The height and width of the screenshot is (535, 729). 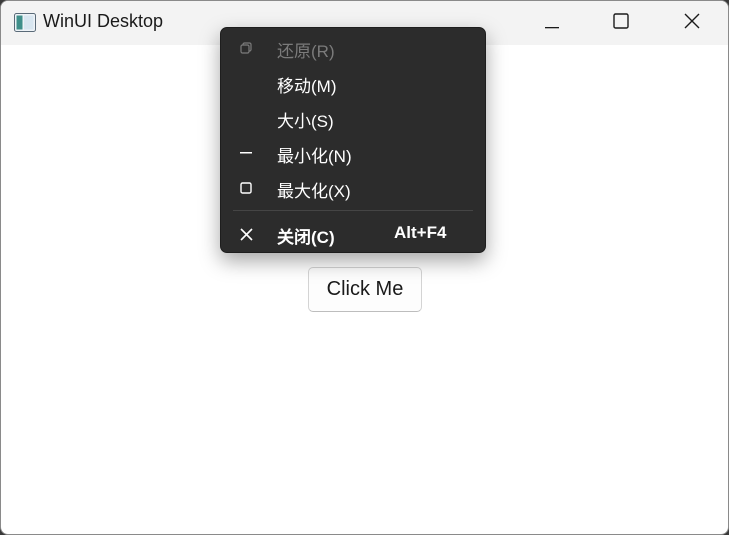 What do you see at coordinates (353, 82) in the screenshot?
I see `menu-item-move: 移动(M)` at bounding box center [353, 82].